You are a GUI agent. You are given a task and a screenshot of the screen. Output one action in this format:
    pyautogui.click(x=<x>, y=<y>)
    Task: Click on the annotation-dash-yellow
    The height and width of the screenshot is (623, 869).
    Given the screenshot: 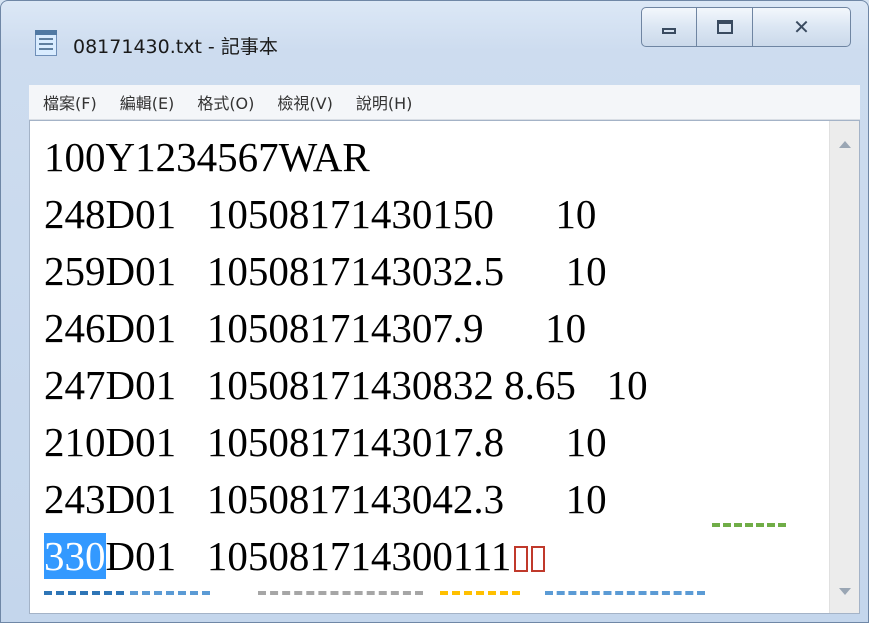 What is the action you would take?
    pyautogui.click(x=480, y=593)
    